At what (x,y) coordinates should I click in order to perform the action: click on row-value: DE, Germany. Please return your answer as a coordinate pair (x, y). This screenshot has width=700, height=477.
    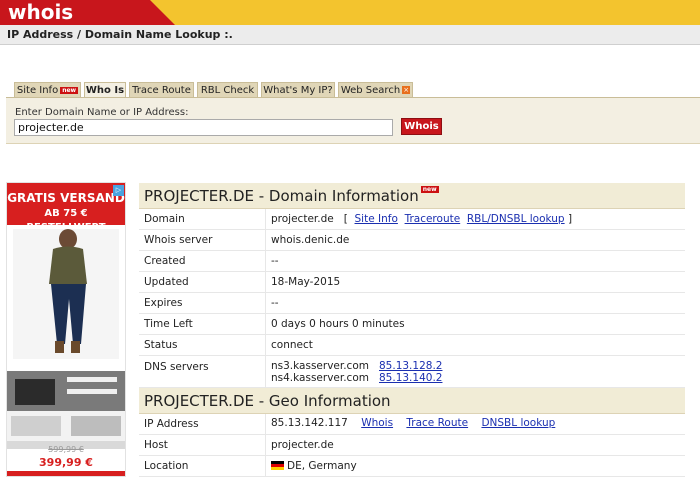
    Looking at the image, I should click on (314, 466).